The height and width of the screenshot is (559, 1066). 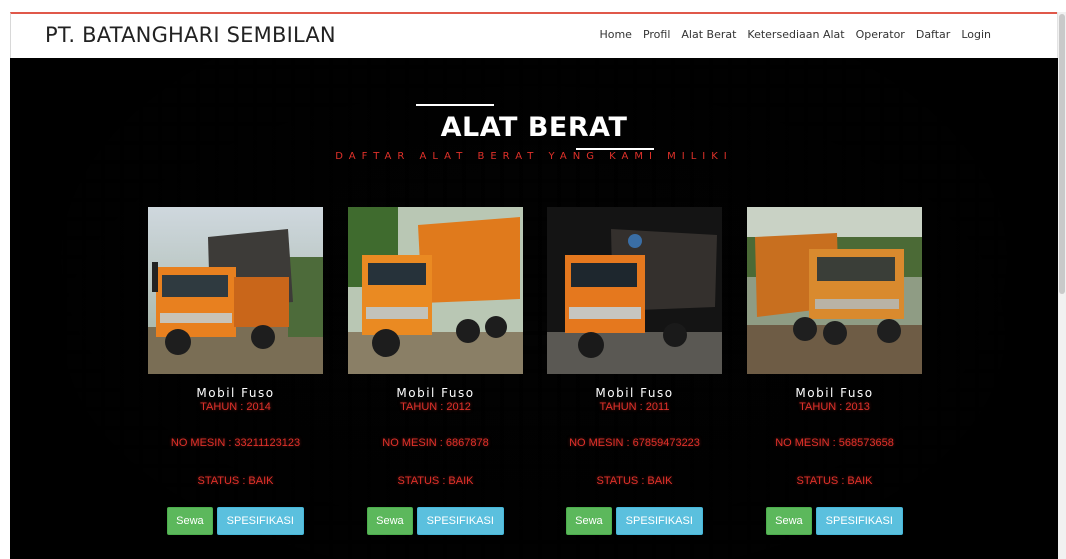 I want to click on title-decor-line-bottom, so click(x=615, y=149).